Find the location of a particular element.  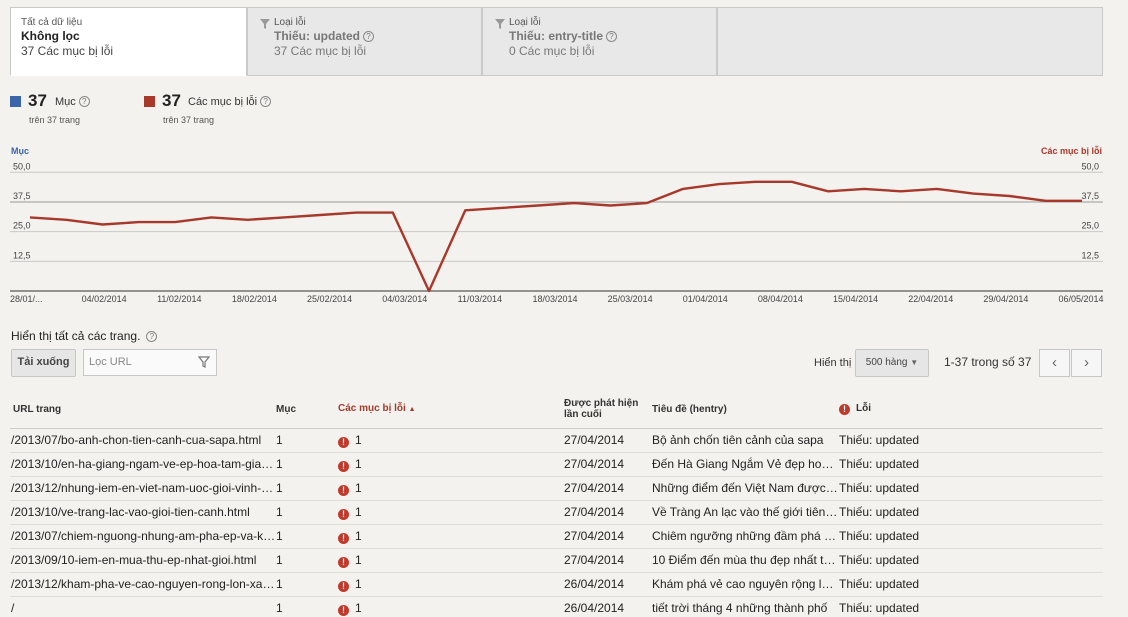

next-page-button: › is located at coordinates (1086, 363).